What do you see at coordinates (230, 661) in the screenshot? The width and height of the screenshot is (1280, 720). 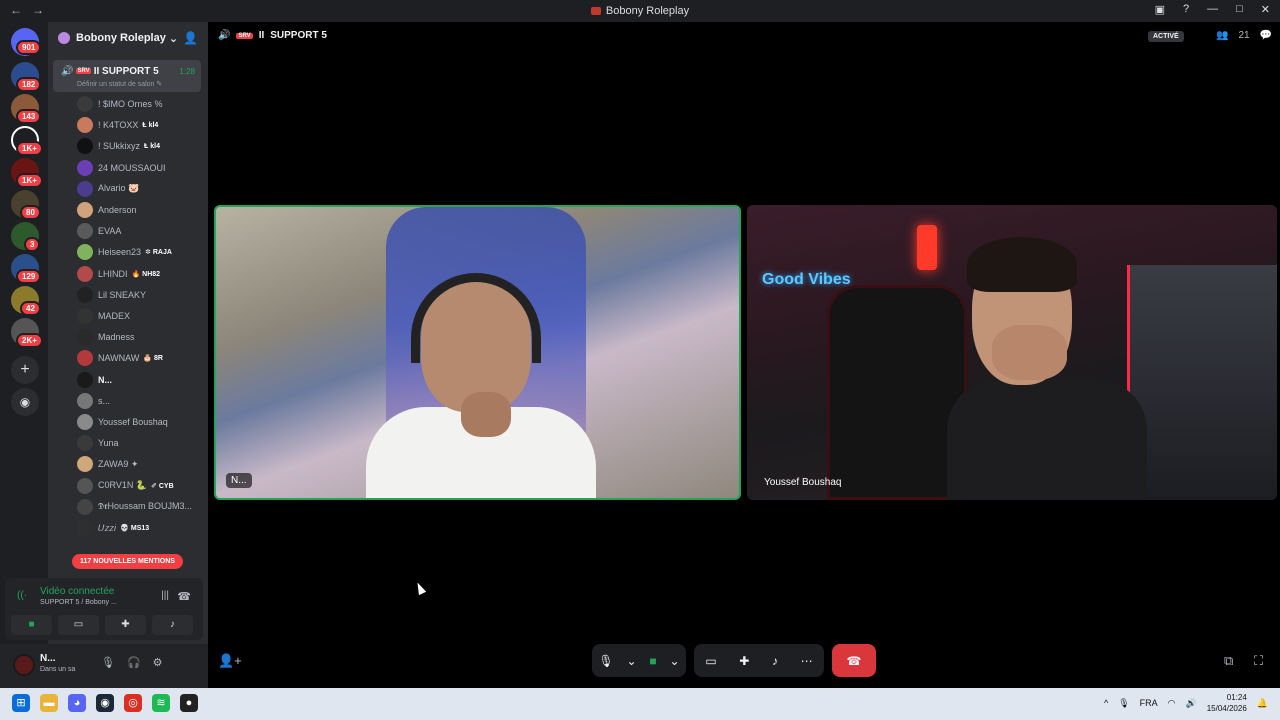 I see `invite-icon: 👤+` at bounding box center [230, 661].